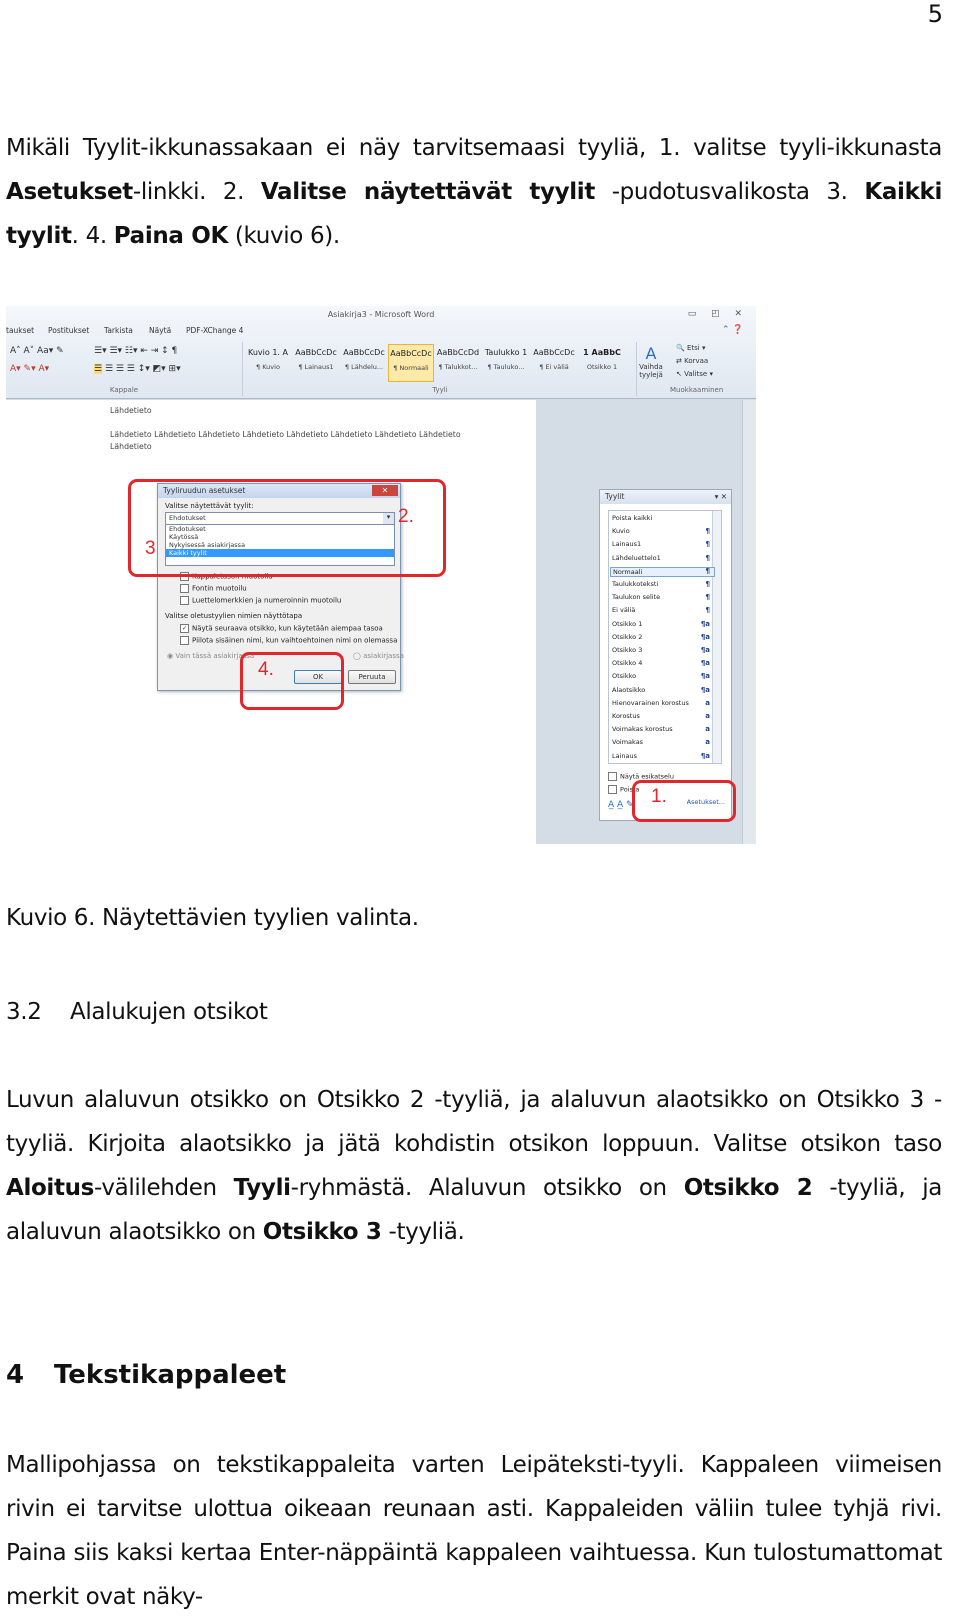 Image resolution: width=960 pixels, height=1619 pixels. I want to click on list-icons: ☰▾ ☰▾ ☷▾ ⇤ ⇥ ↕ ¶, so click(135, 351).